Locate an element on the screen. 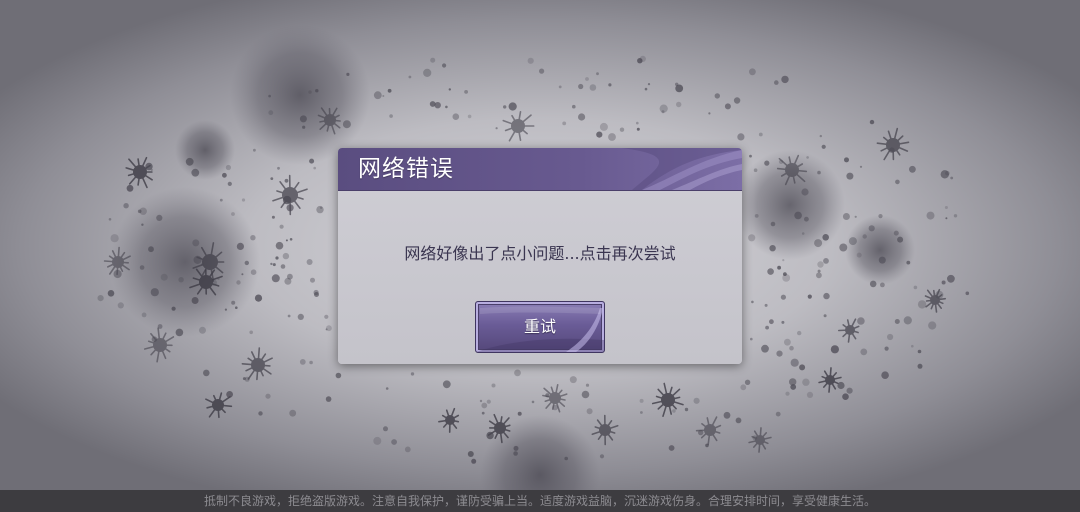 The image size is (1080, 512). header-swoosh-decoration is located at coordinates (682, 169).